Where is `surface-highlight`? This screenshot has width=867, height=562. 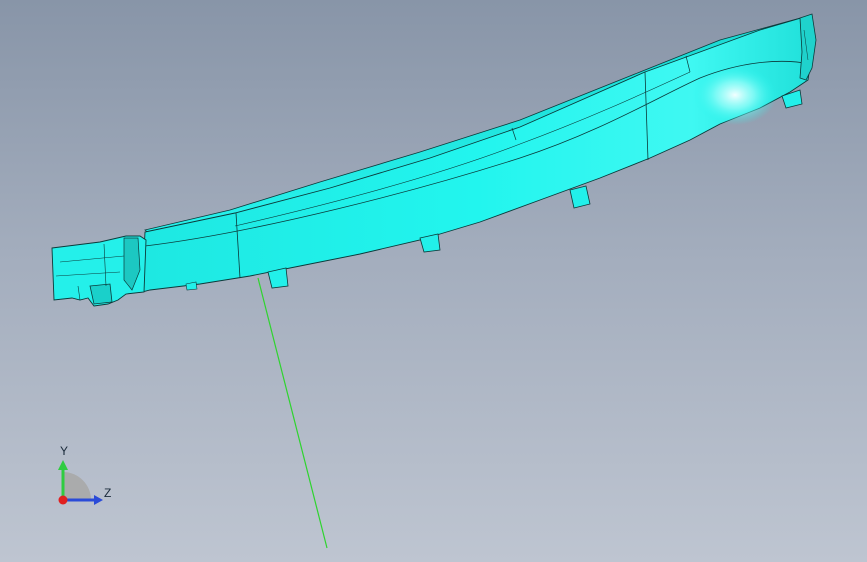
surface-highlight is located at coordinates (735, 95).